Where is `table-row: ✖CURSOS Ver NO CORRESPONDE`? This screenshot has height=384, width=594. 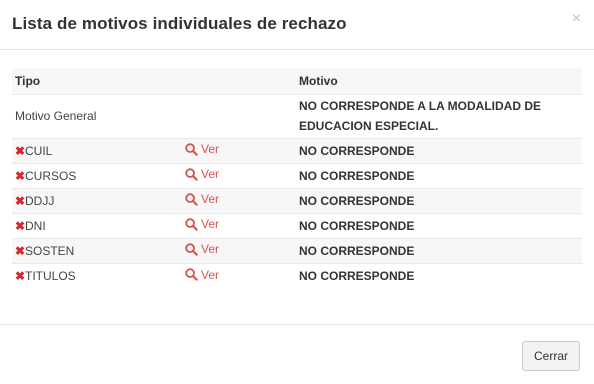
table-row: ✖CURSOS Ver NO CORRESPONDE is located at coordinates (297, 175).